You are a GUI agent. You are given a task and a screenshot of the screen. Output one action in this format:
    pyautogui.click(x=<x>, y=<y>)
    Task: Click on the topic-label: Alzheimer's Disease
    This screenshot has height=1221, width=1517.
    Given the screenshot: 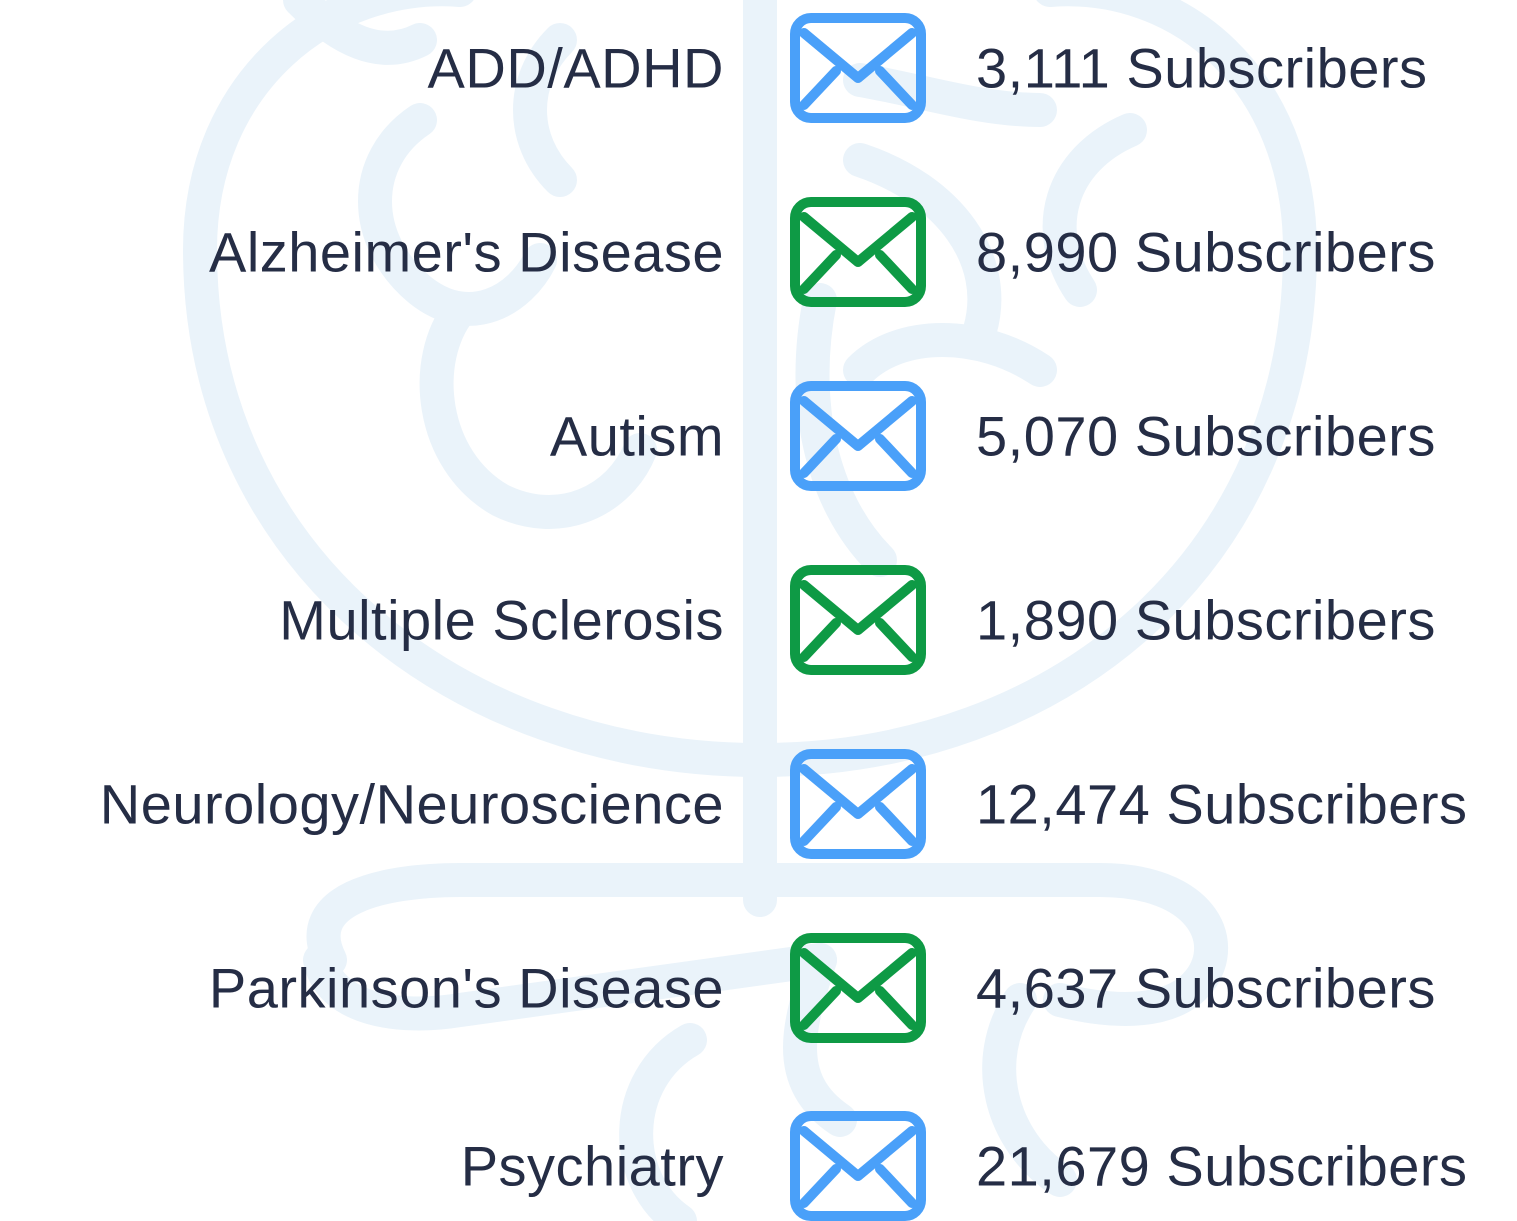 What is the action you would take?
    pyautogui.click(x=466, y=252)
    